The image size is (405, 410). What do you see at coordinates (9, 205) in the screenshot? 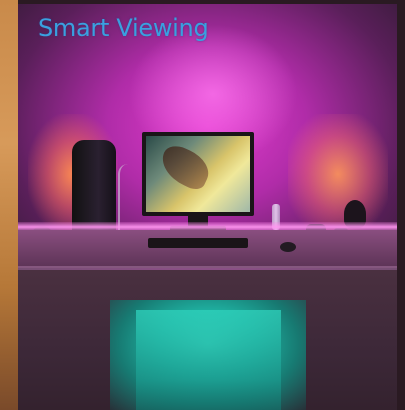
I see `left-edge-strip` at bounding box center [9, 205].